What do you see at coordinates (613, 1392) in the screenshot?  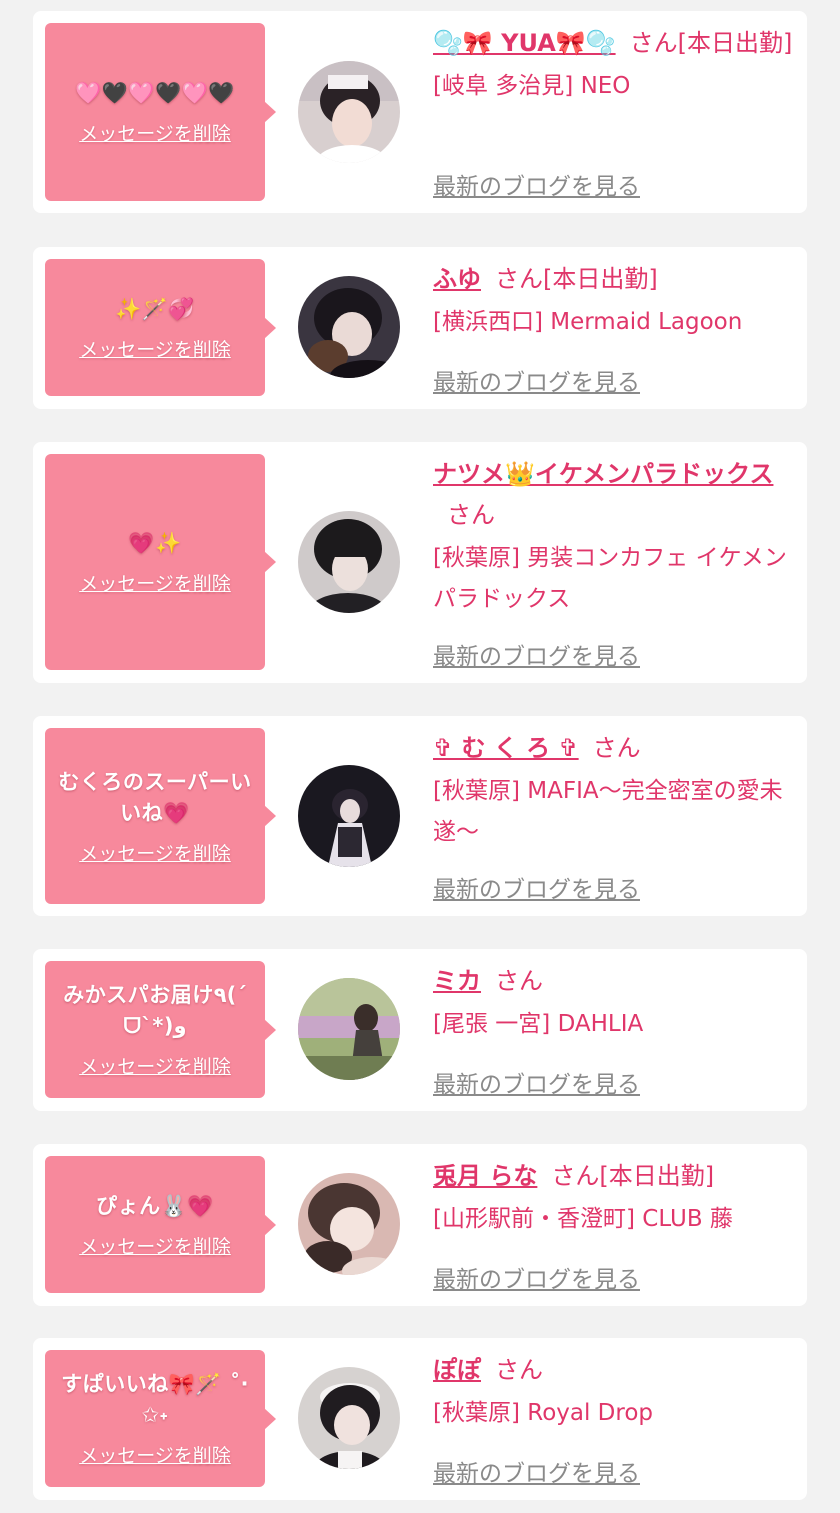 I see `cast-info: ぽぽ さん [秋葉原] Royal Drop` at bounding box center [613, 1392].